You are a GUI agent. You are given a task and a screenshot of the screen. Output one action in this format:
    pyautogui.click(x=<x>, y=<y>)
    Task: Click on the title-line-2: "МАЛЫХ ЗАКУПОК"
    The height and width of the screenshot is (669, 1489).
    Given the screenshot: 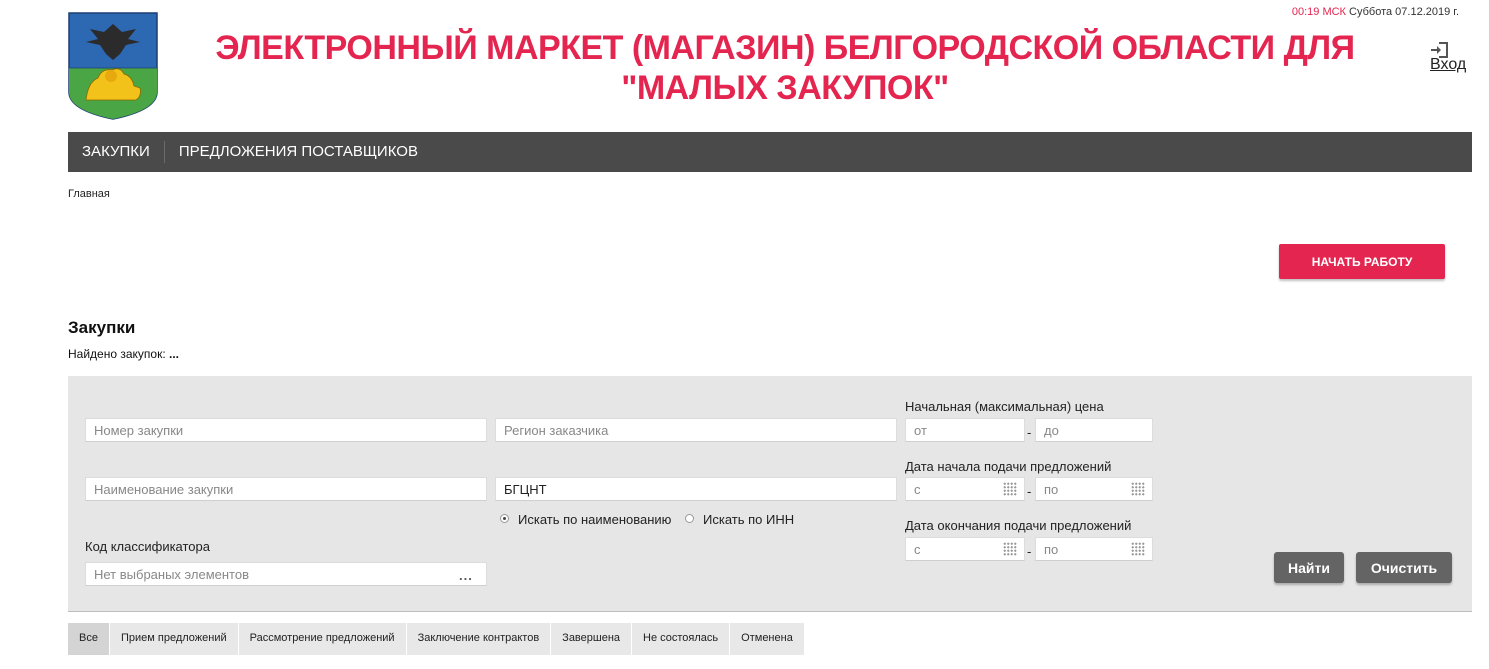 What is the action you would take?
    pyautogui.click(x=785, y=88)
    